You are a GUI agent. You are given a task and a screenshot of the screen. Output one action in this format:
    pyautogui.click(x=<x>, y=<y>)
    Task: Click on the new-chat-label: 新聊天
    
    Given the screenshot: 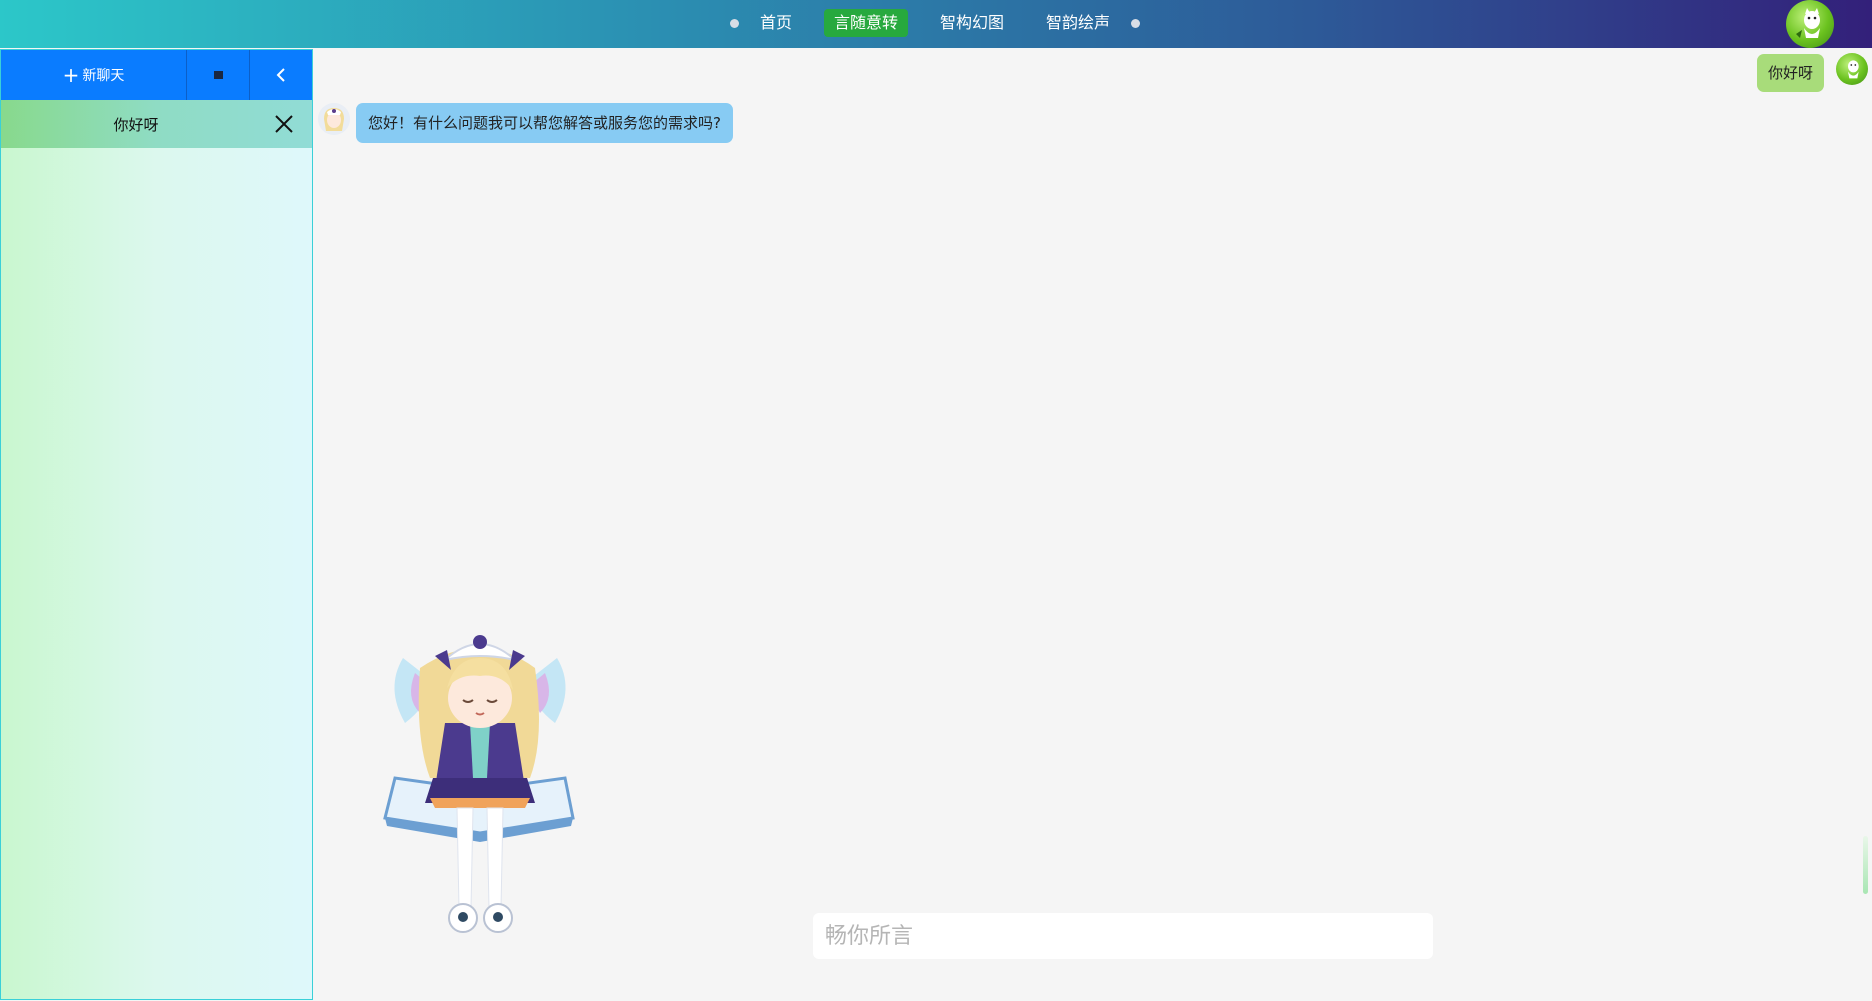 What is the action you would take?
    pyautogui.click(x=103, y=76)
    